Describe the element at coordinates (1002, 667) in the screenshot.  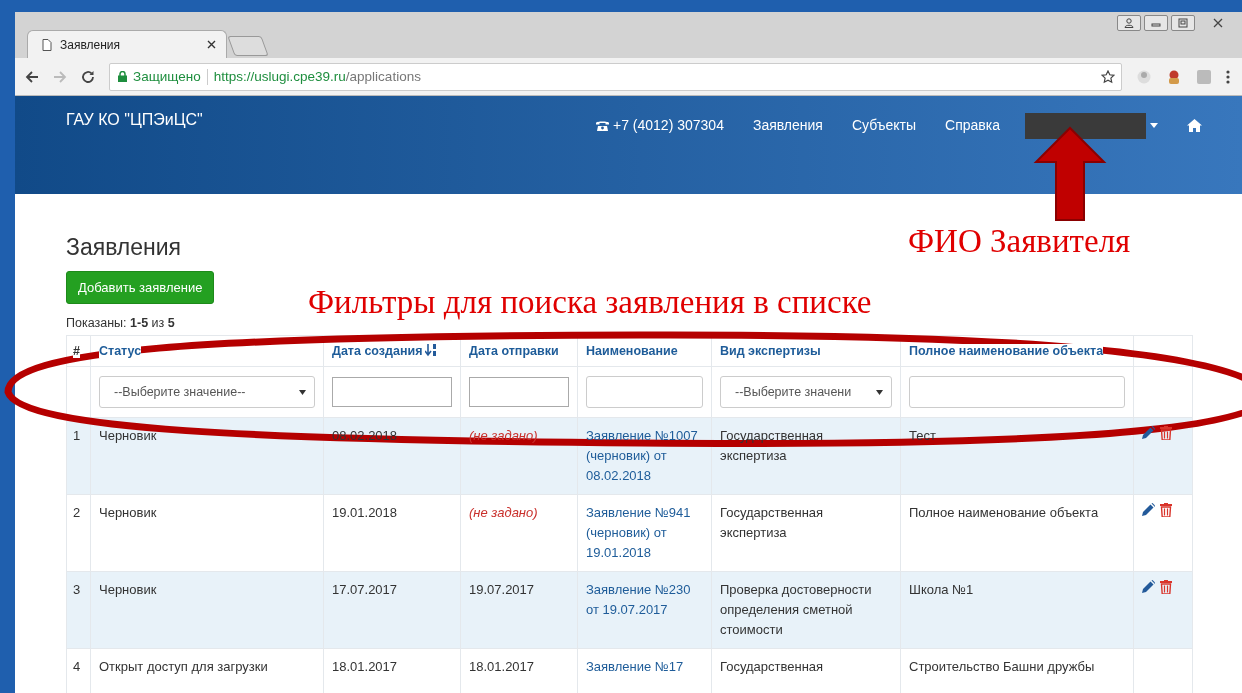
I see `object-cell-text: Строительство Башни дружбы` at that location.